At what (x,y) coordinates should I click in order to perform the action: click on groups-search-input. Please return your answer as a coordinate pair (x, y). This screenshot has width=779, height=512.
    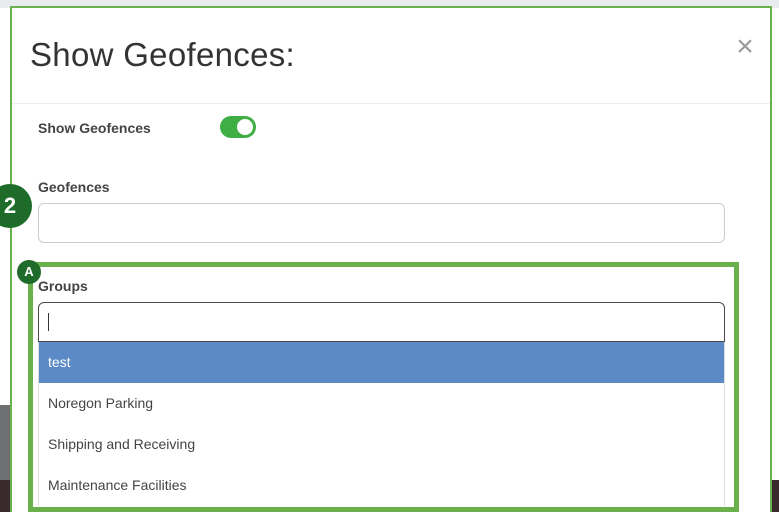
    Looking at the image, I should click on (381, 322).